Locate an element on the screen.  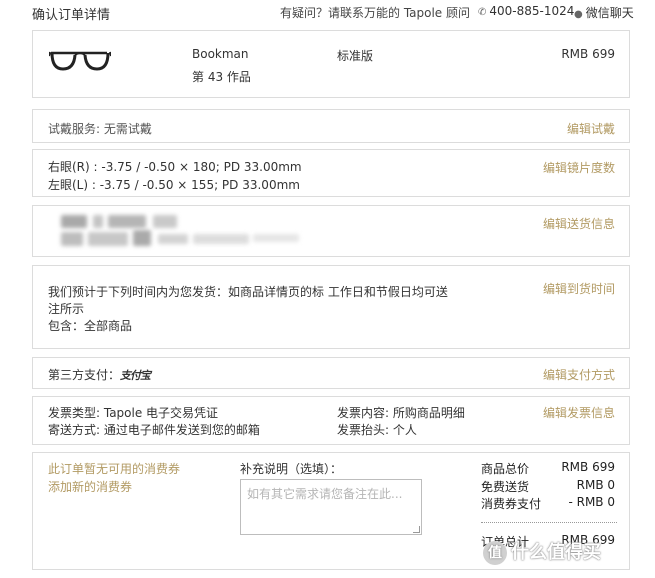
wechat-chat-link: ● 微信聊天 is located at coordinates (604, 12).